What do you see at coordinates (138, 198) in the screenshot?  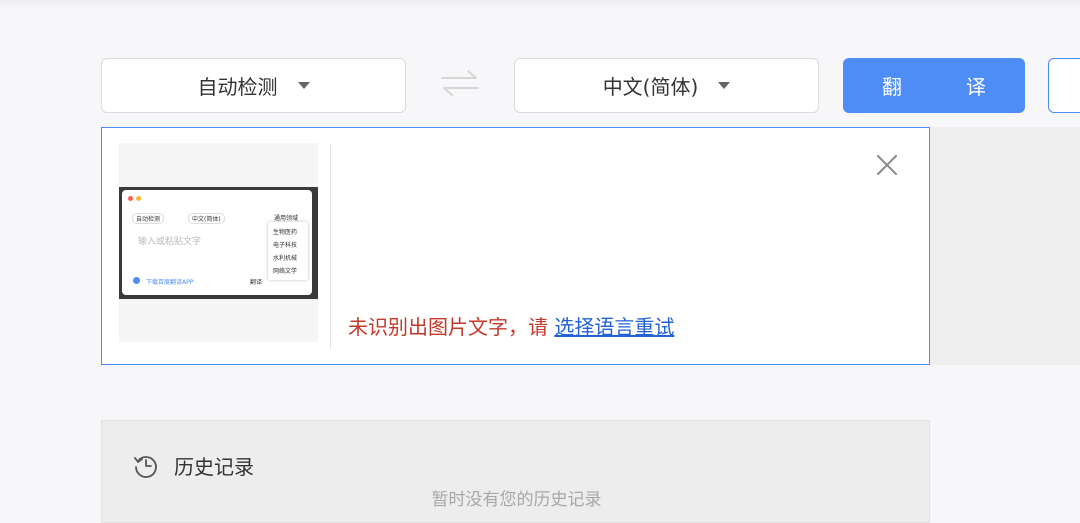 I see `window-min-dot` at bounding box center [138, 198].